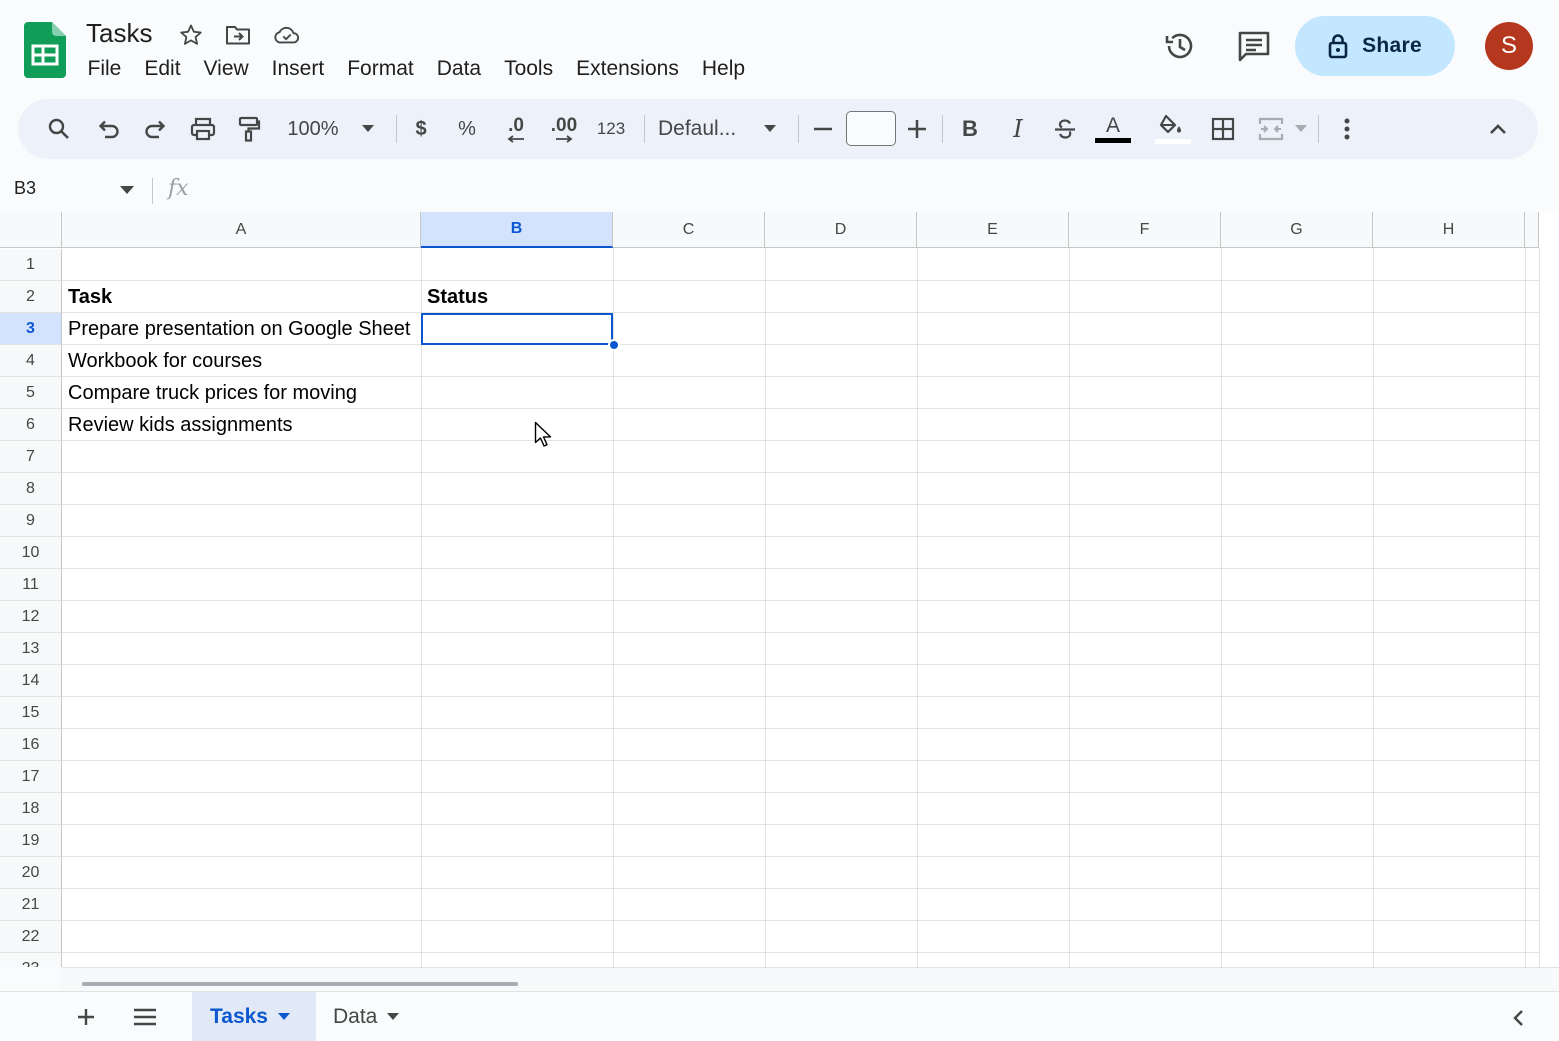  I want to click on menu-format: Format, so click(381, 69).